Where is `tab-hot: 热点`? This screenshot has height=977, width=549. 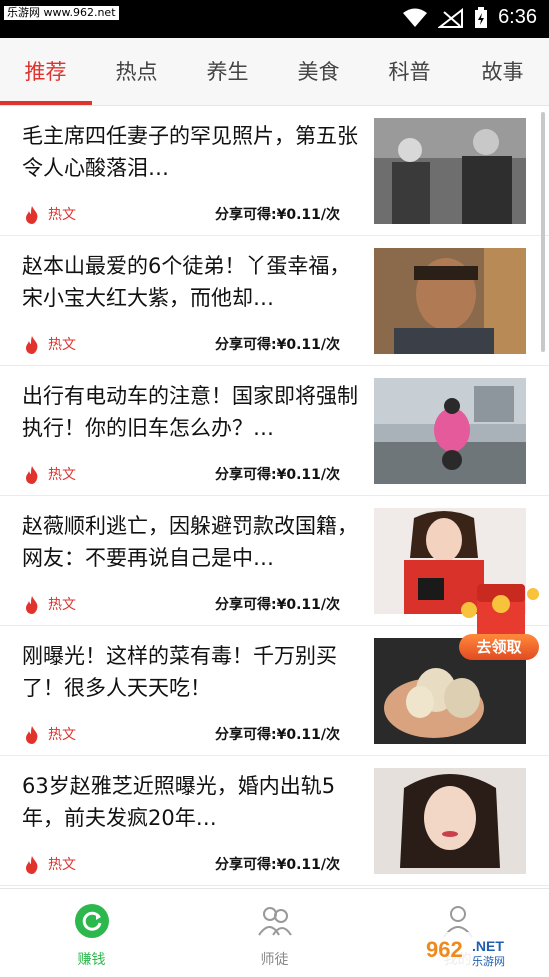 tab-hot: 热点 is located at coordinates (136, 72).